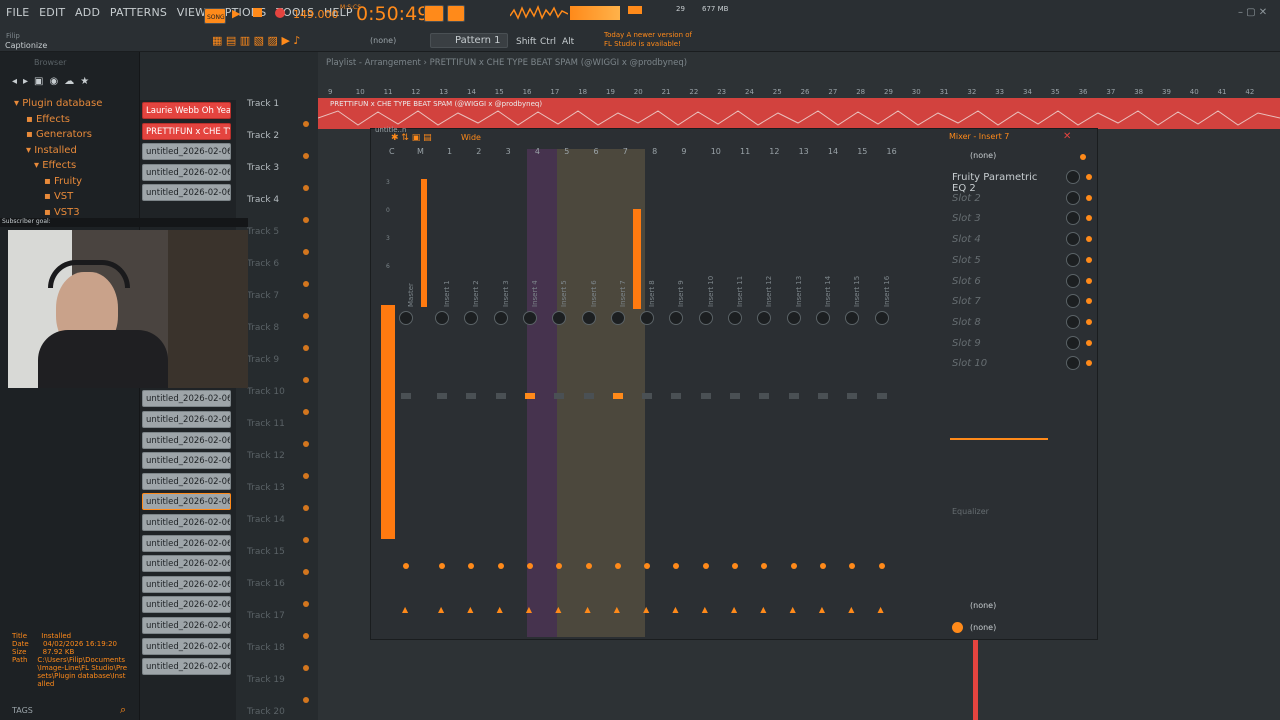  What do you see at coordinates (1073, 321) in the screenshot?
I see `slot-mix-knob` at bounding box center [1073, 321].